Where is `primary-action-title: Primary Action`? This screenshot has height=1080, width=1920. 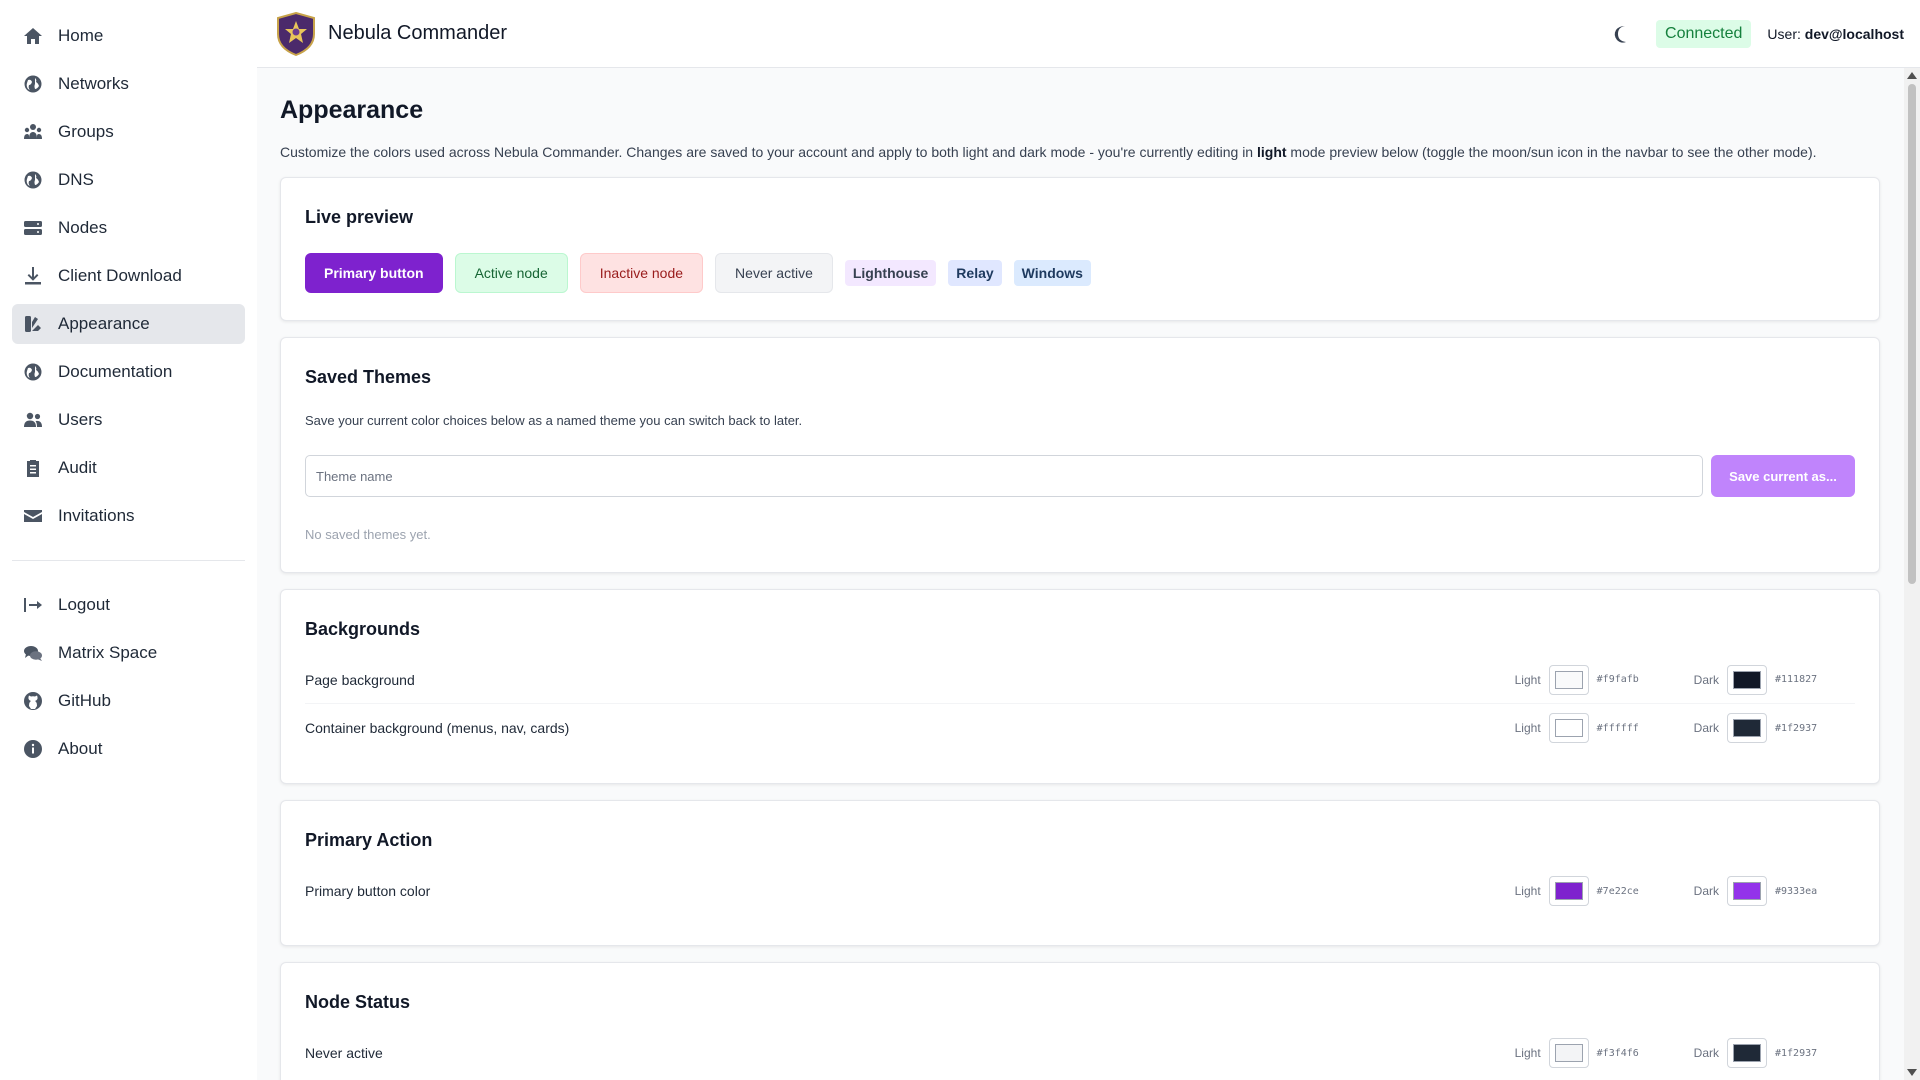 primary-action-title: Primary Action is located at coordinates (369, 840).